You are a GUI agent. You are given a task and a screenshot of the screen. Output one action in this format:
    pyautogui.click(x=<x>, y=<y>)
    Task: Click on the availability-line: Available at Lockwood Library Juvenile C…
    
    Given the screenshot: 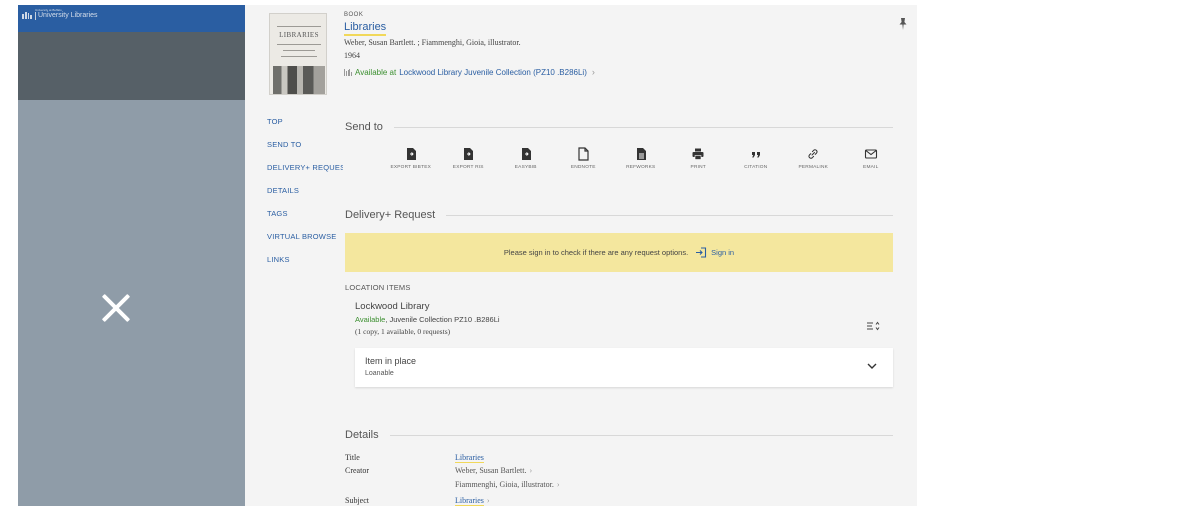 What is the action you would take?
    pyautogui.click(x=469, y=72)
    